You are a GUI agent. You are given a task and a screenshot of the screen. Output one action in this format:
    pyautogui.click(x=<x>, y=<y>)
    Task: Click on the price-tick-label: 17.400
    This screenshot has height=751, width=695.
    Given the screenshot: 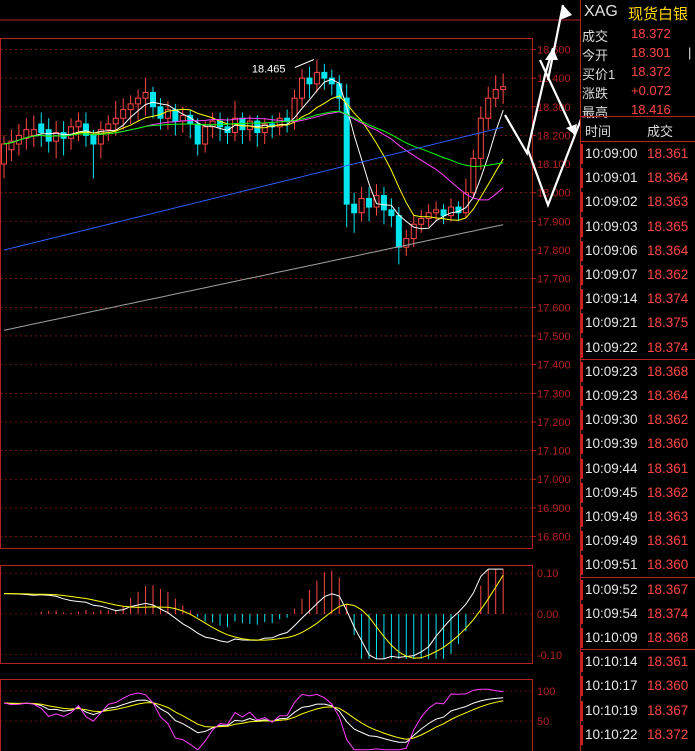 What is the action you would take?
    pyautogui.click(x=554, y=366)
    